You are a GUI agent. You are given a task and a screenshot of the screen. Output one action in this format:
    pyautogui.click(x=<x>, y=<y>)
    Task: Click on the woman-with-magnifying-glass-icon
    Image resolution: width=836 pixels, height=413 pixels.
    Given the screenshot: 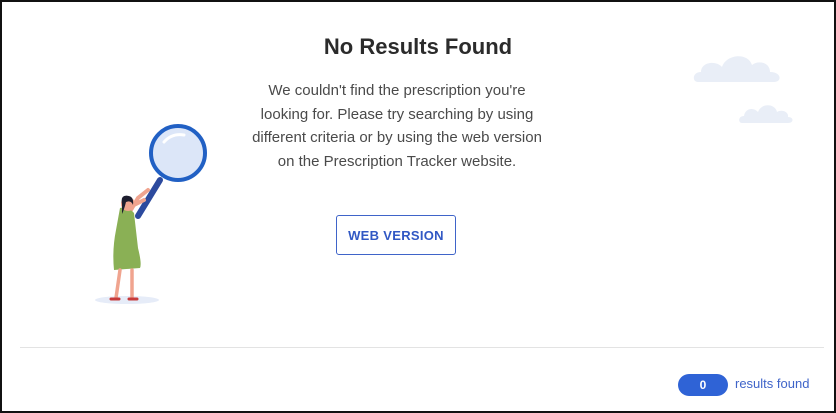 What is the action you would take?
    pyautogui.click(x=151, y=214)
    